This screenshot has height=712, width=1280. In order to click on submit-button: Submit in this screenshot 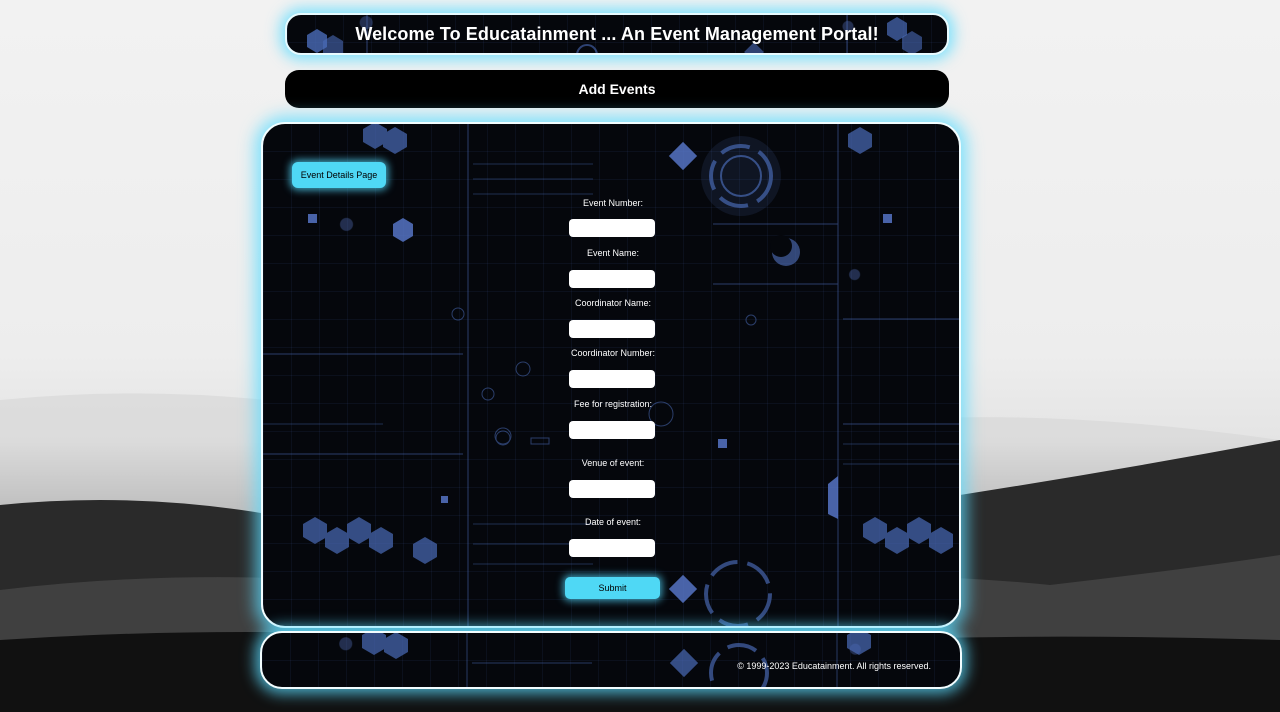, I will do `click(612, 588)`.